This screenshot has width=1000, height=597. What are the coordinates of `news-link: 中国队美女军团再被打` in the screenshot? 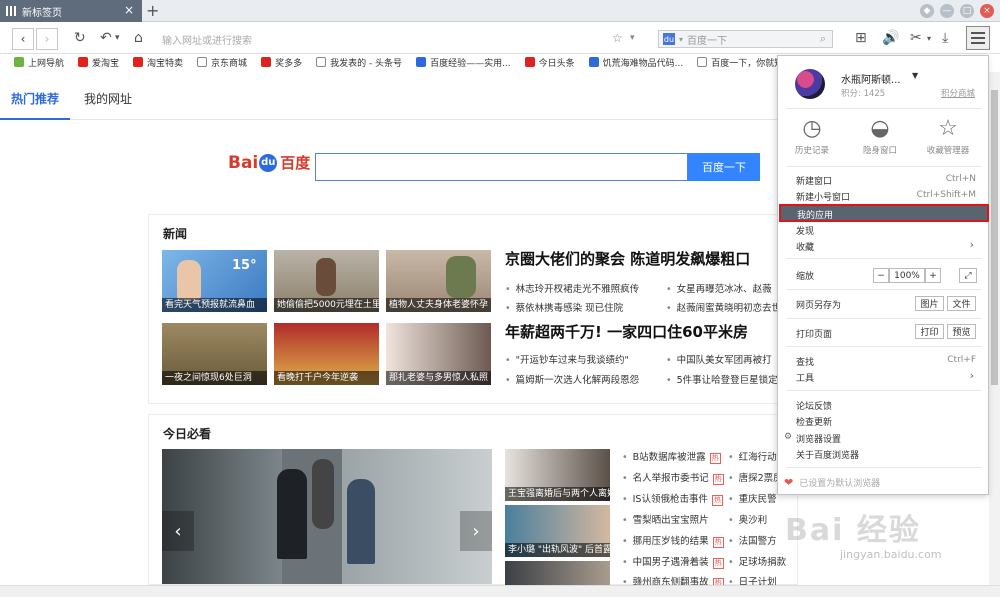 It's located at (719, 359).